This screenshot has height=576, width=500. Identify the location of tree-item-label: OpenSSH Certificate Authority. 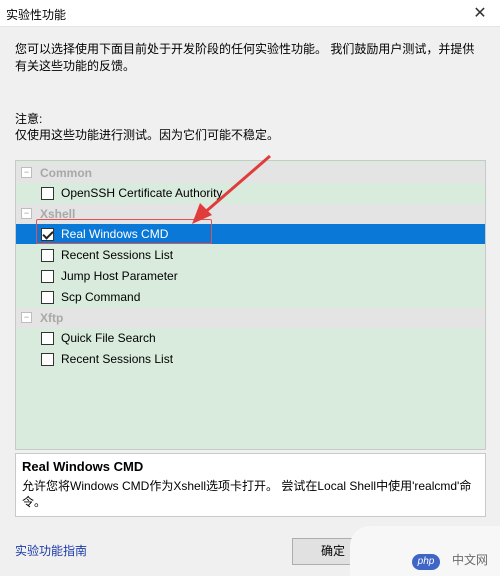
(142, 193).